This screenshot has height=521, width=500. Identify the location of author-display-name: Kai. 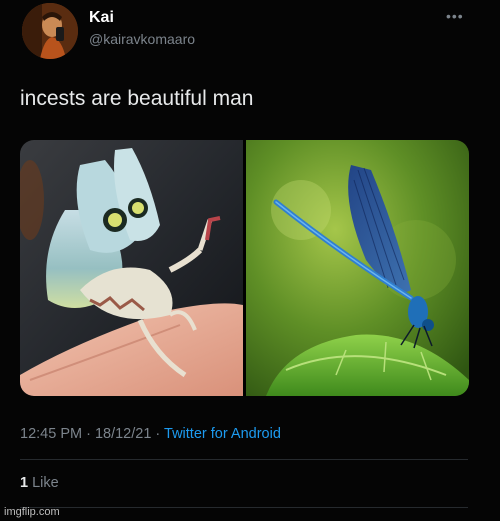
(101, 18).